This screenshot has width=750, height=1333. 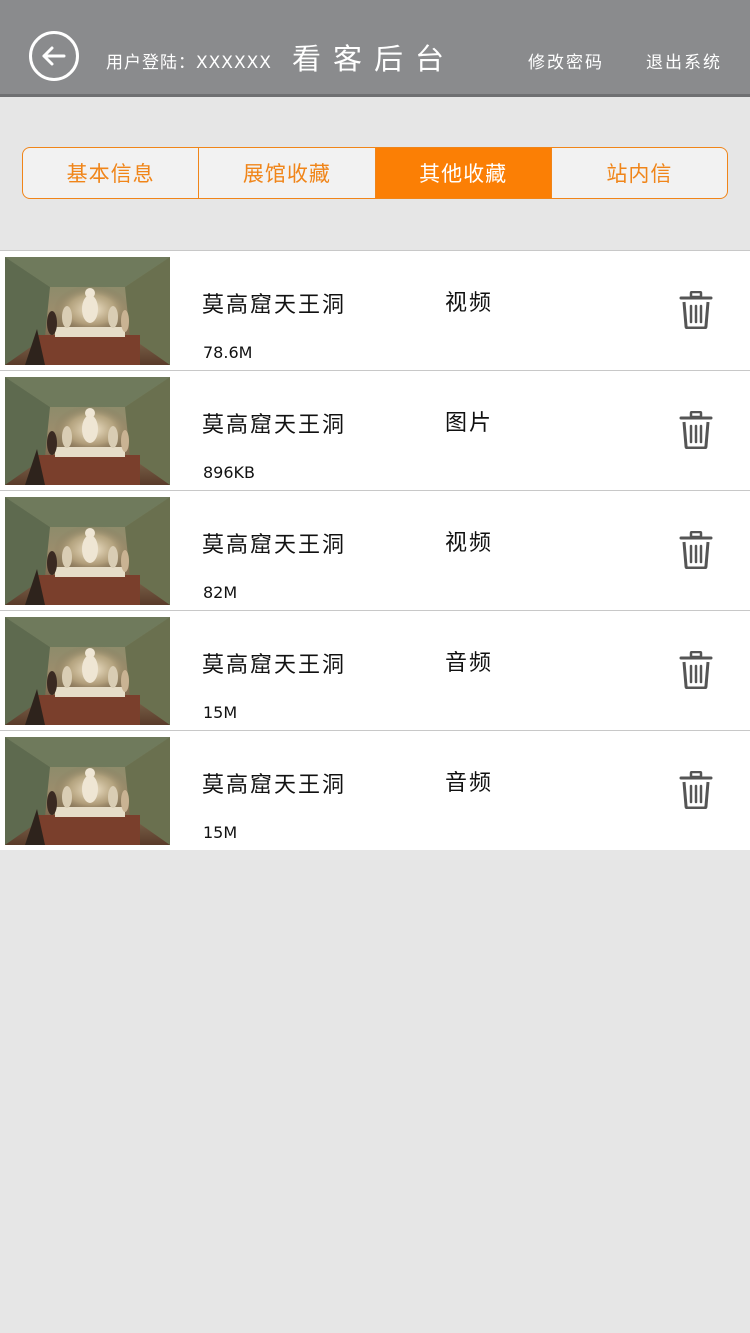 I want to click on list-item: 莫高窟天王洞 图片 896KB, so click(x=375, y=430).